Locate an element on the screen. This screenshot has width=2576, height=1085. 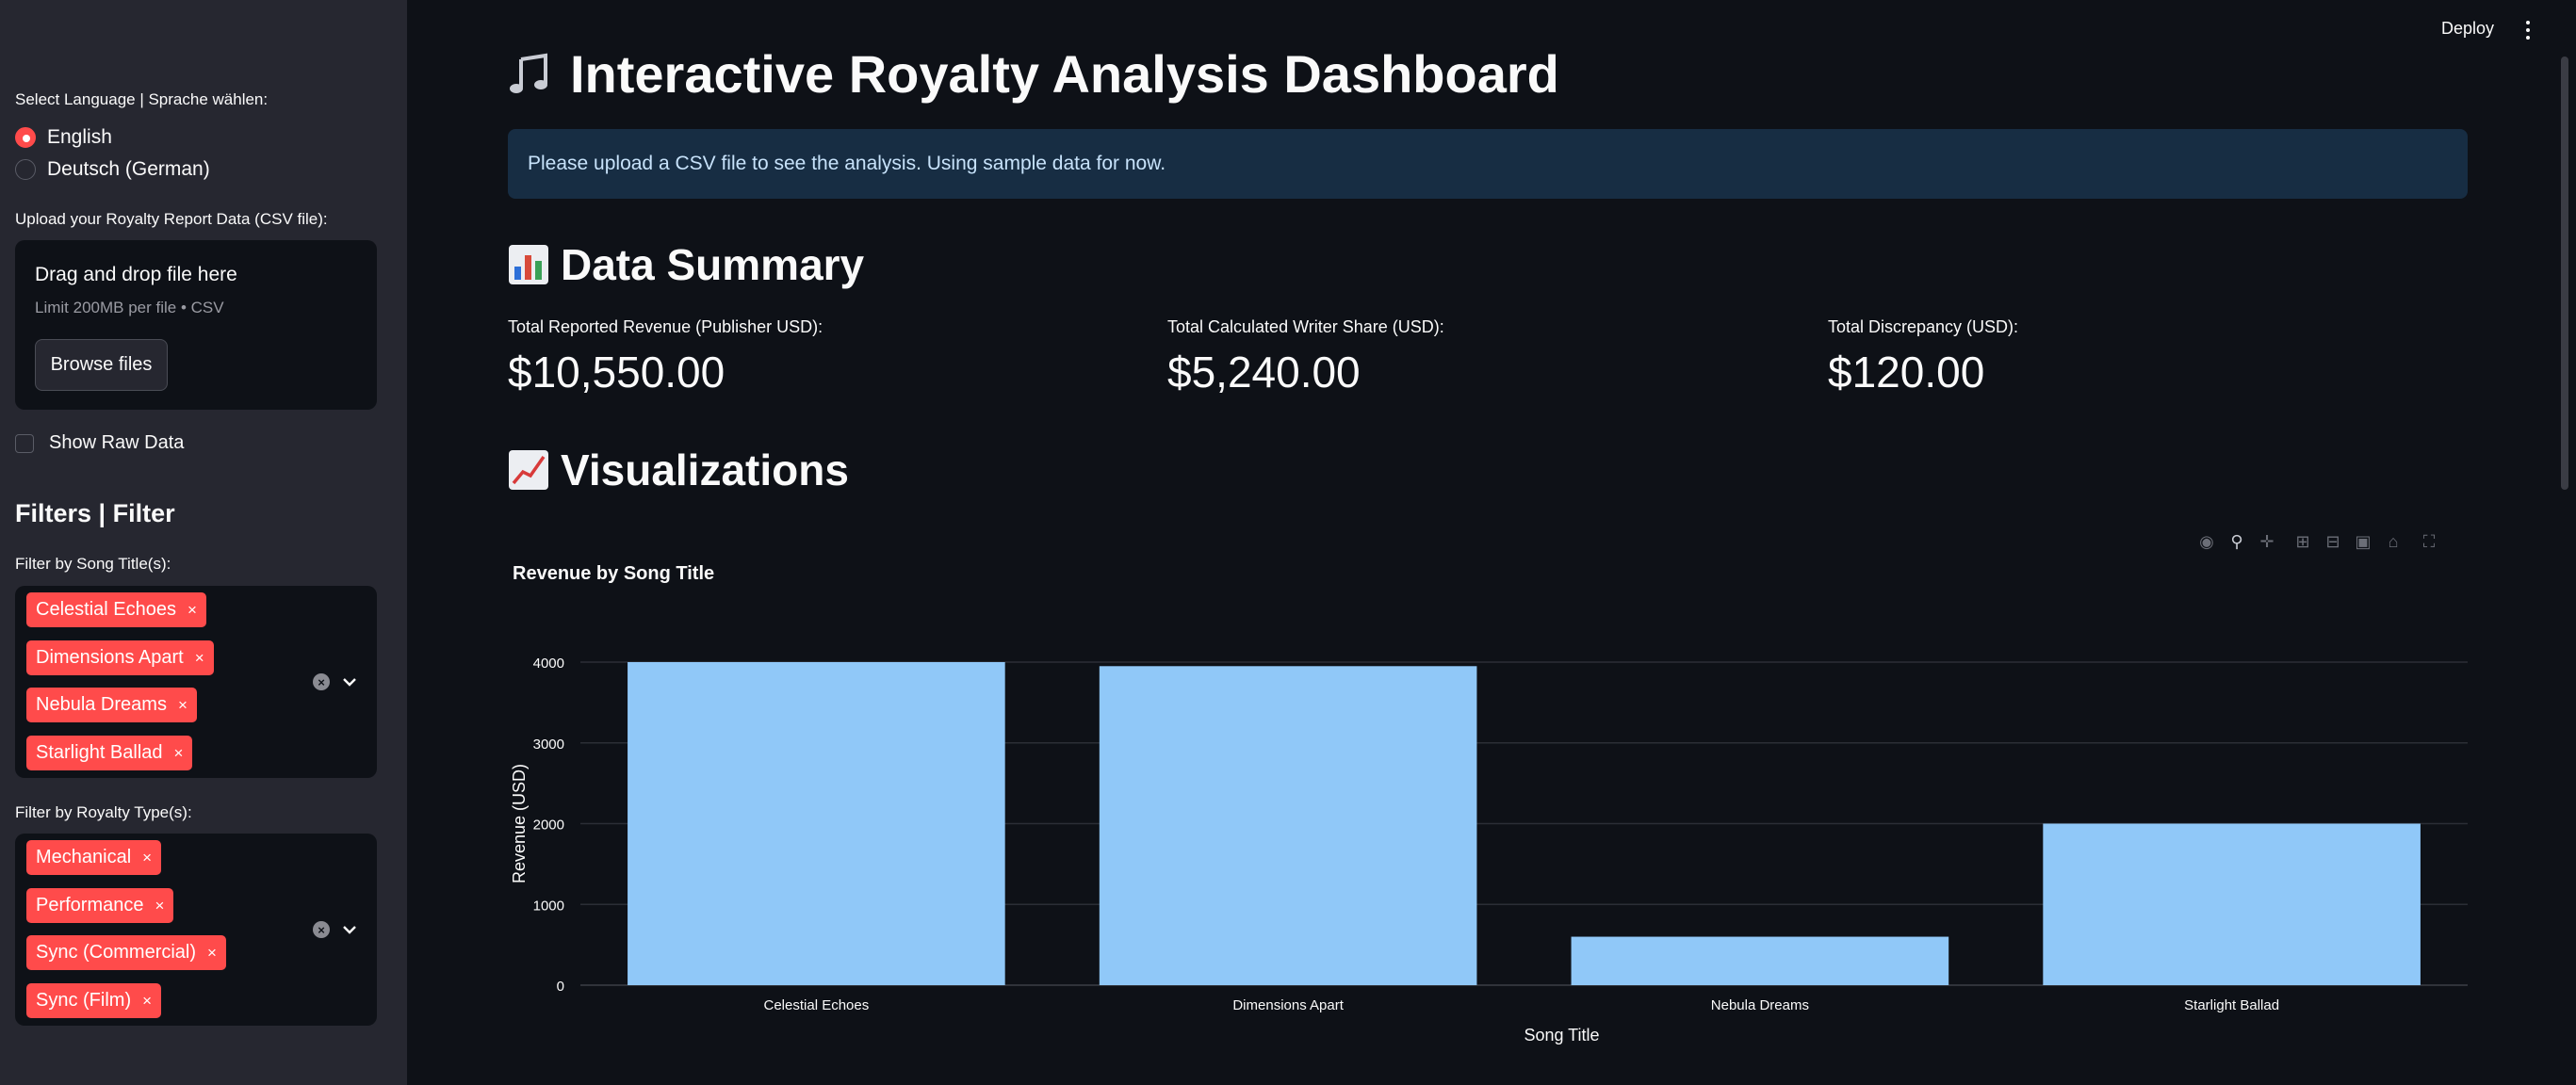
chart-title: Revenue by Song Title is located at coordinates (614, 574).